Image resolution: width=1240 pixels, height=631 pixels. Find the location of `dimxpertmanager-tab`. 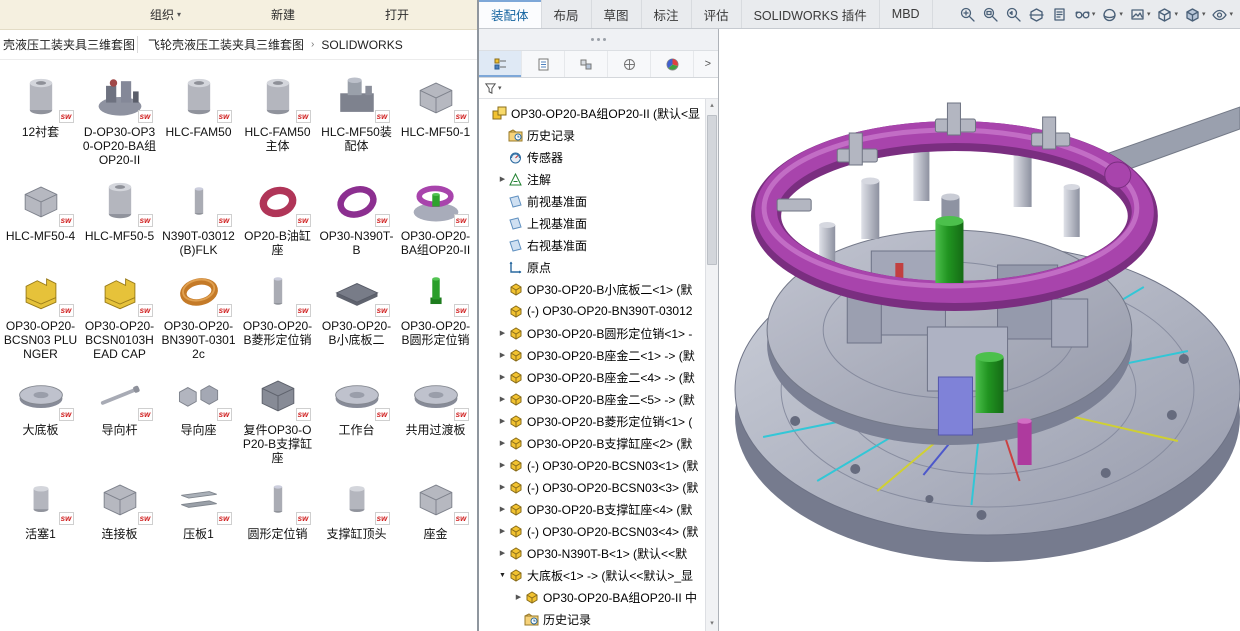

dimxpertmanager-tab is located at coordinates (629, 64).